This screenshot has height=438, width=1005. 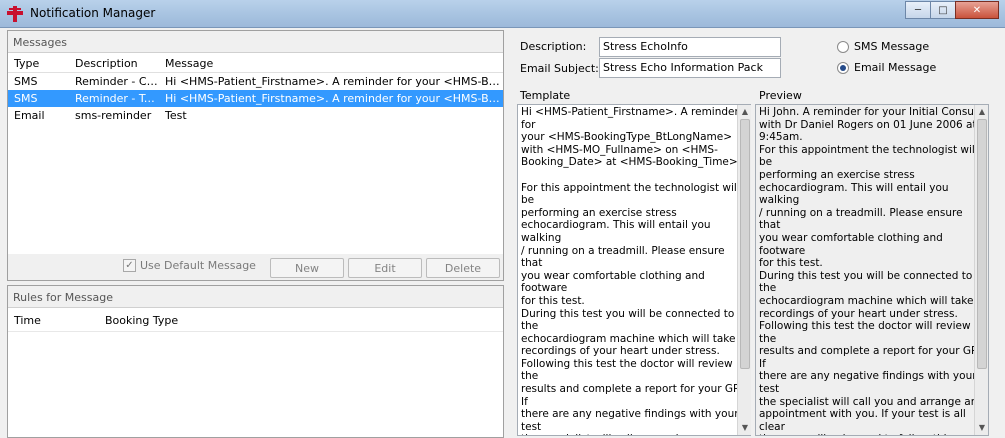 What do you see at coordinates (690, 47) in the screenshot?
I see `description-input: Stress EchoInfo` at bounding box center [690, 47].